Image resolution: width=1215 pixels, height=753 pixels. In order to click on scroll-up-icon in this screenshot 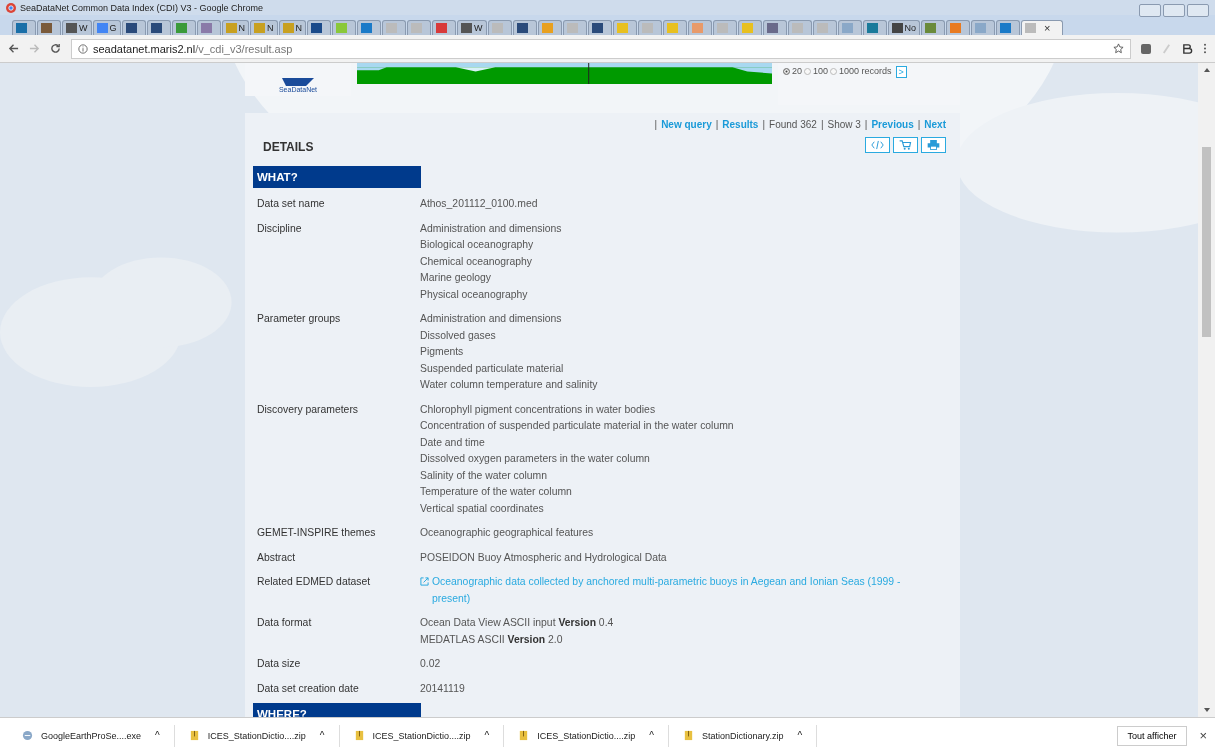, I will do `click(1206, 70)`.